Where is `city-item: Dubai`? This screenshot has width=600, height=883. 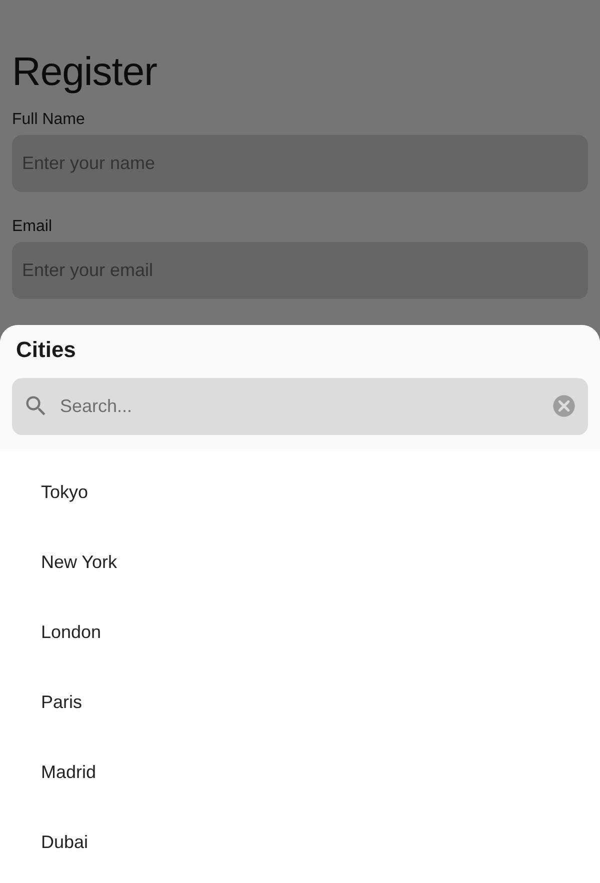 city-item: Dubai is located at coordinates (300, 842).